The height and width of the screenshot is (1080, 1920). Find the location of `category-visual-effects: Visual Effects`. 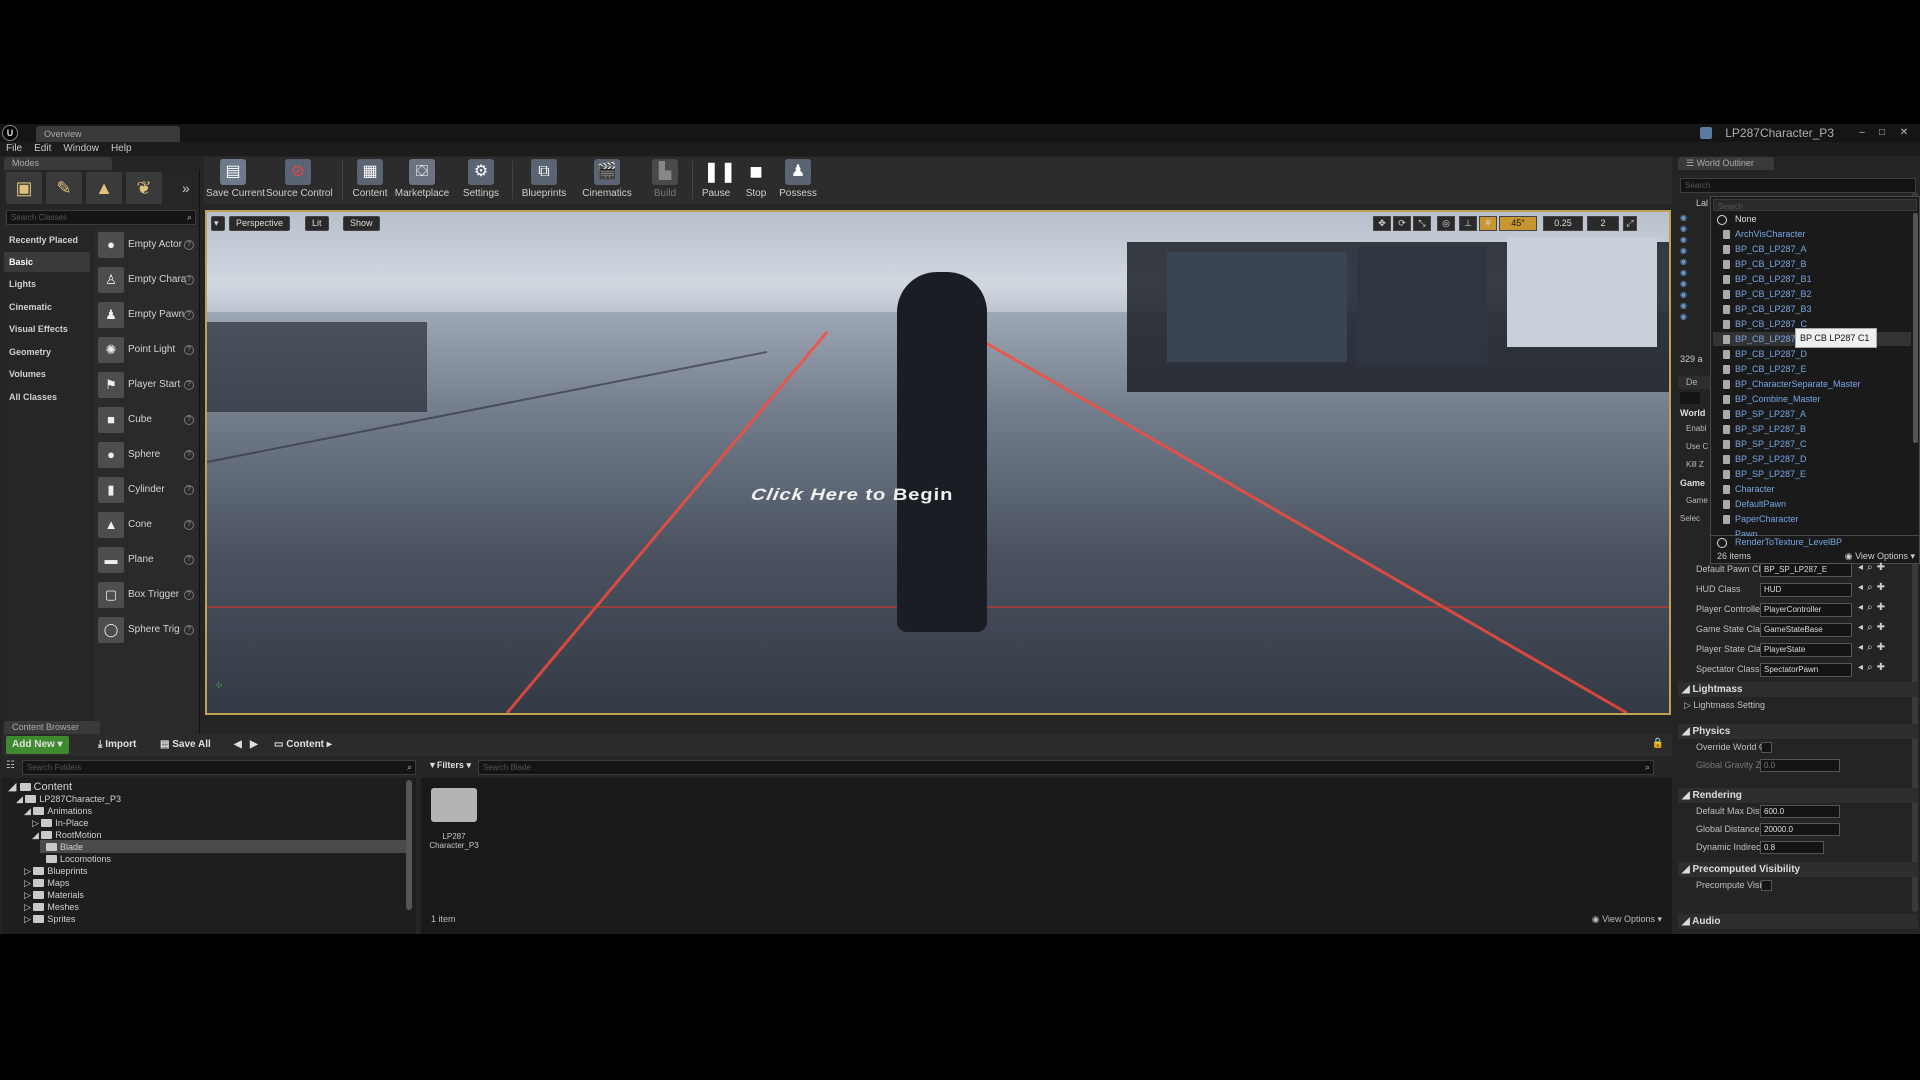

category-visual-effects: Visual Effects is located at coordinates (47, 329).